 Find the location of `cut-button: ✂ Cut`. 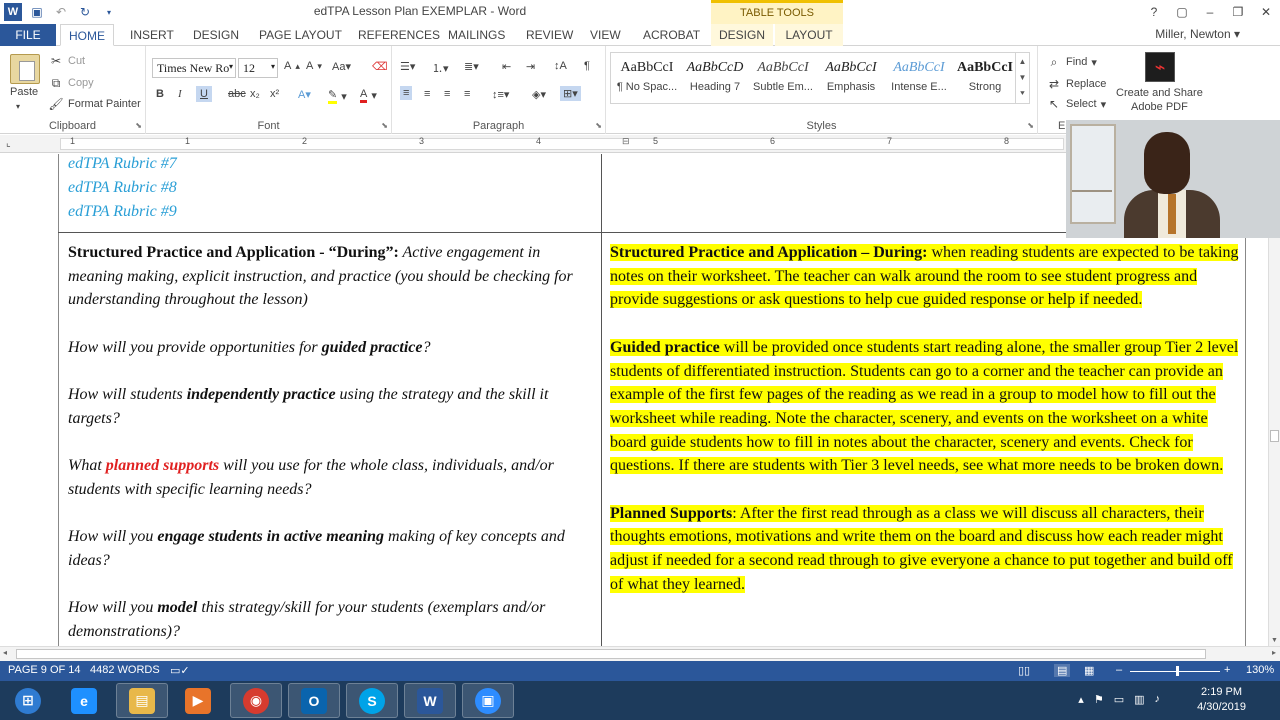

cut-button: ✂ Cut is located at coordinates (66, 61).